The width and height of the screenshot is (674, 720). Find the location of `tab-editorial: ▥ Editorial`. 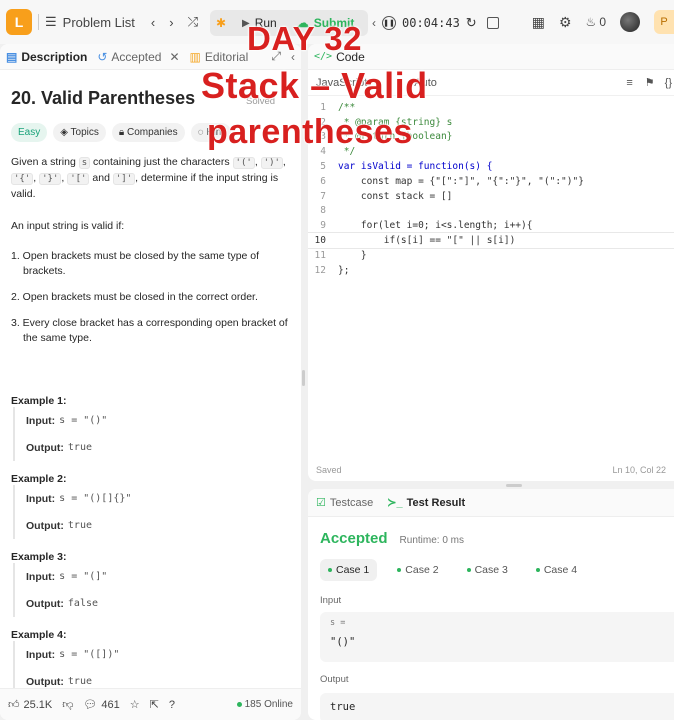

tab-editorial: ▥ Editorial is located at coordinates (219, 57).